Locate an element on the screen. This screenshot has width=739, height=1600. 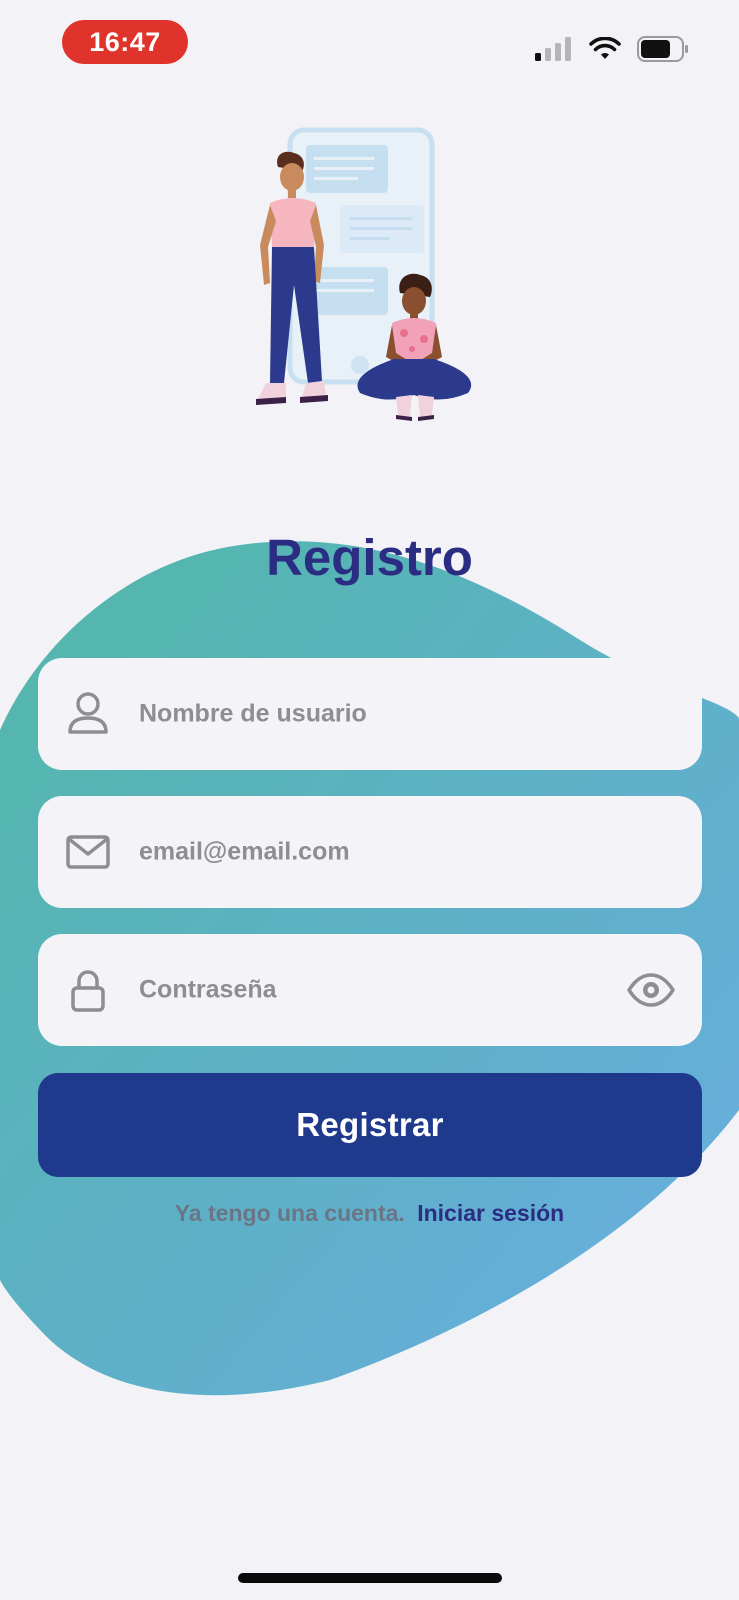
wifi-icon is located at coordinates (605, 51).